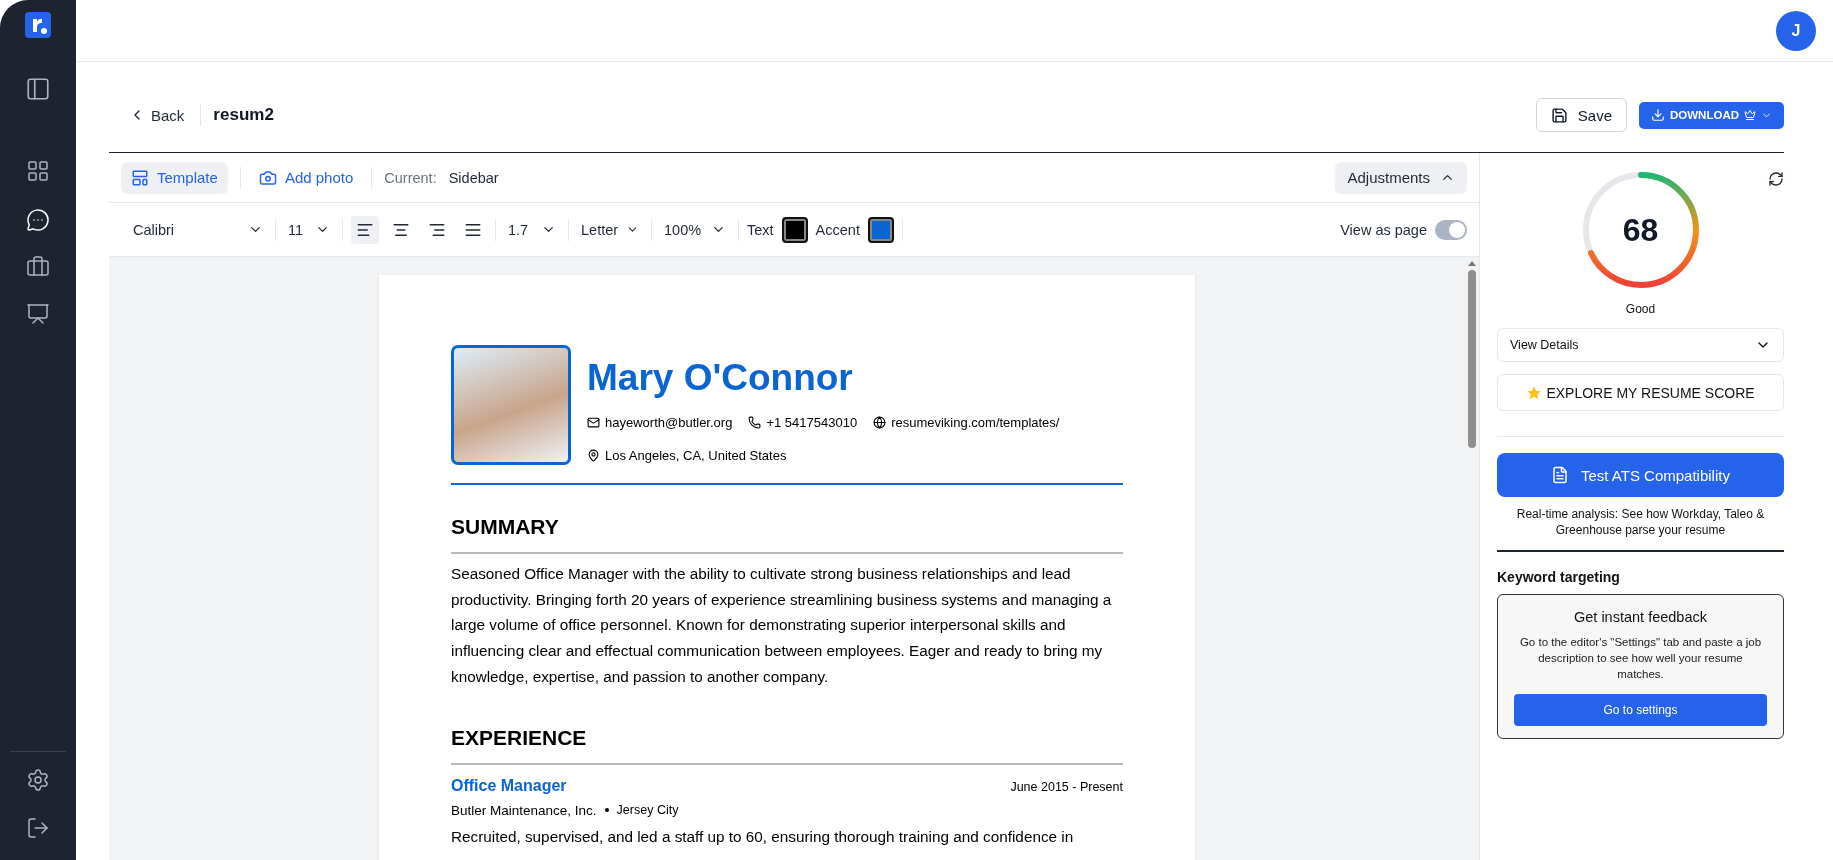 The height and width of the screenshot is (860, 1833). I want to click on card-title: Get instant feedback, so click(1640, 616).